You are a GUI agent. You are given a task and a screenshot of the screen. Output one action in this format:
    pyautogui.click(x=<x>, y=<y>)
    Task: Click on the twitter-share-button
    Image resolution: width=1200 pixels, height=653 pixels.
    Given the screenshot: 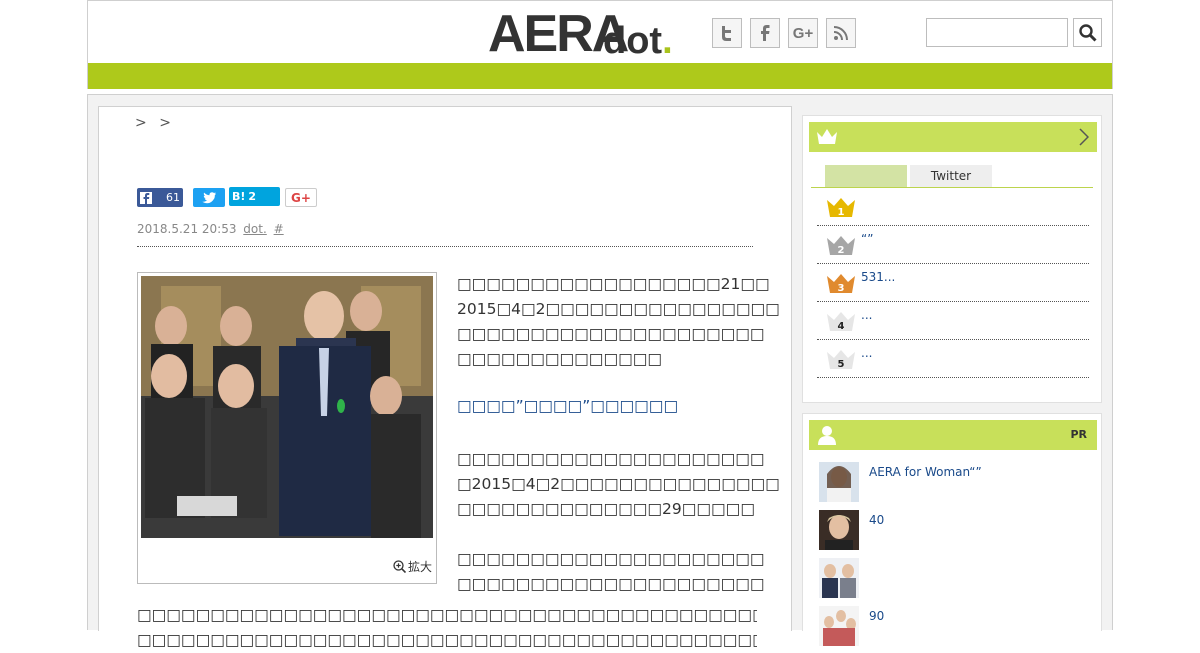 What is the action you would take?
    pyautogui.click(x=209, y=197)
    